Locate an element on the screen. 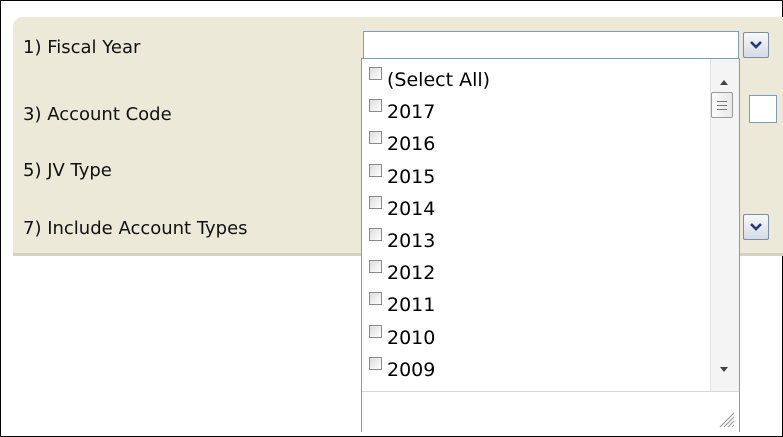 Image resolution: width=783 pixels, height=437 pixels. fiscal-year-option: 2013 is located at coordinates (534, 242).